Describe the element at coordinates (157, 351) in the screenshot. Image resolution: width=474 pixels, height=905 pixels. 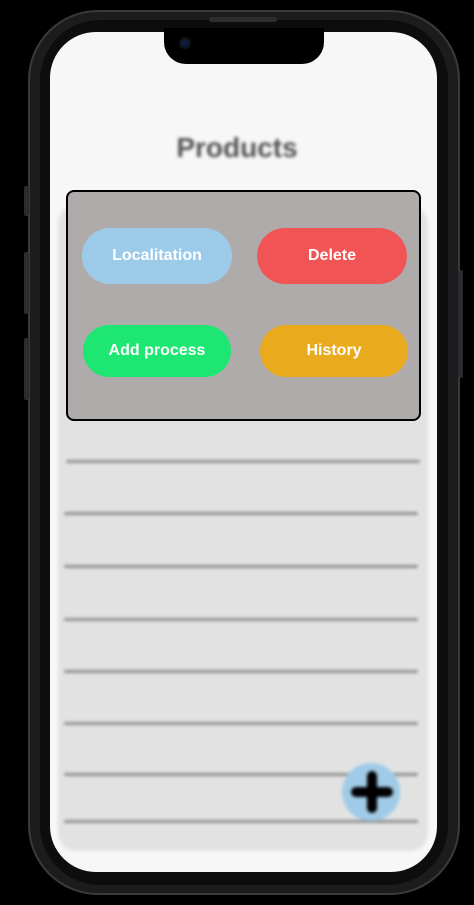
I see `add-process-button: Add process` at that location.